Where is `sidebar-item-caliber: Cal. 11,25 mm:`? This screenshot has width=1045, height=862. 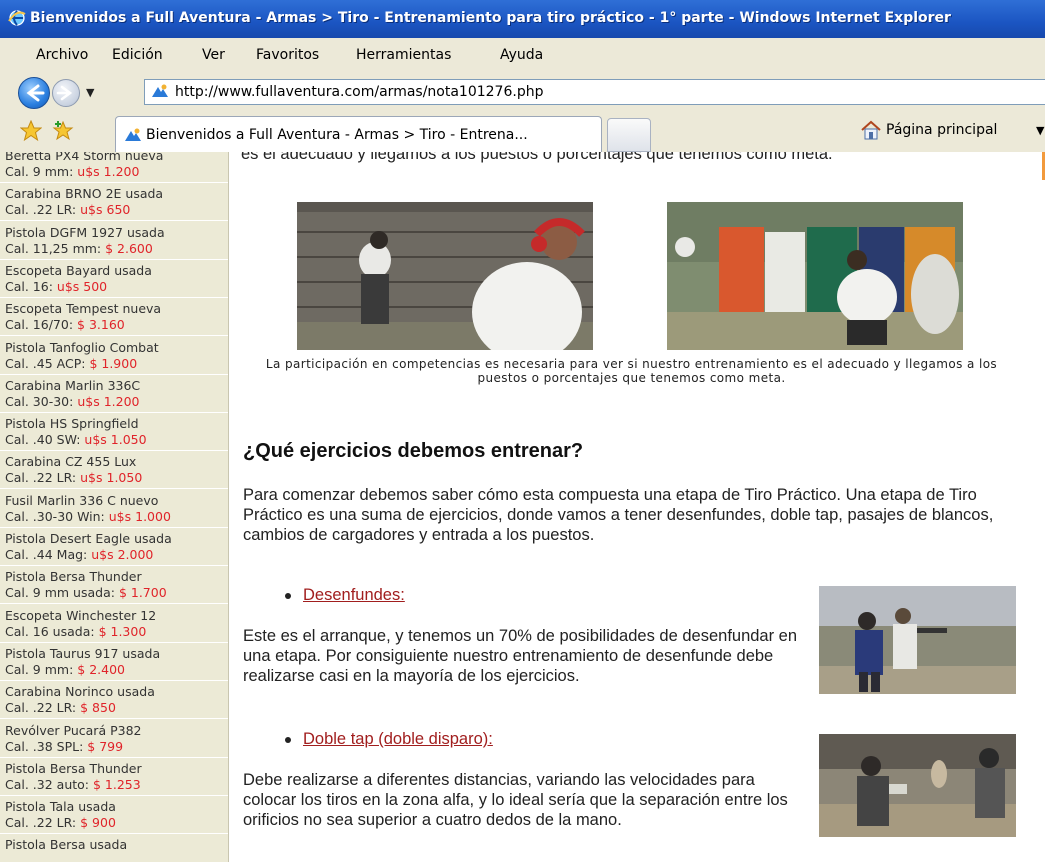
sidebar-item-caliber: Cal. 11,25 mm: is located at coordinates (55, 248).